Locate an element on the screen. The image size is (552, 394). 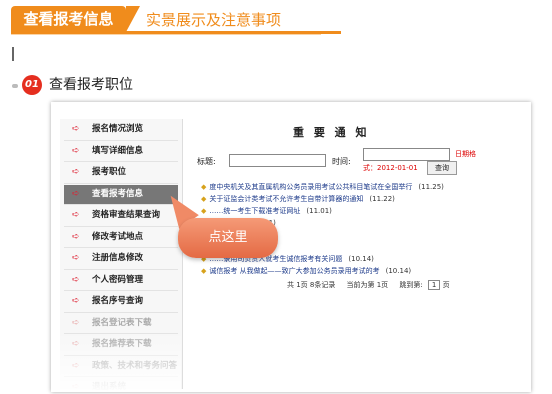
news-title: 关于证监会计类考试不允许考生自带计算器的通知 is located at coordinates (286, 199).